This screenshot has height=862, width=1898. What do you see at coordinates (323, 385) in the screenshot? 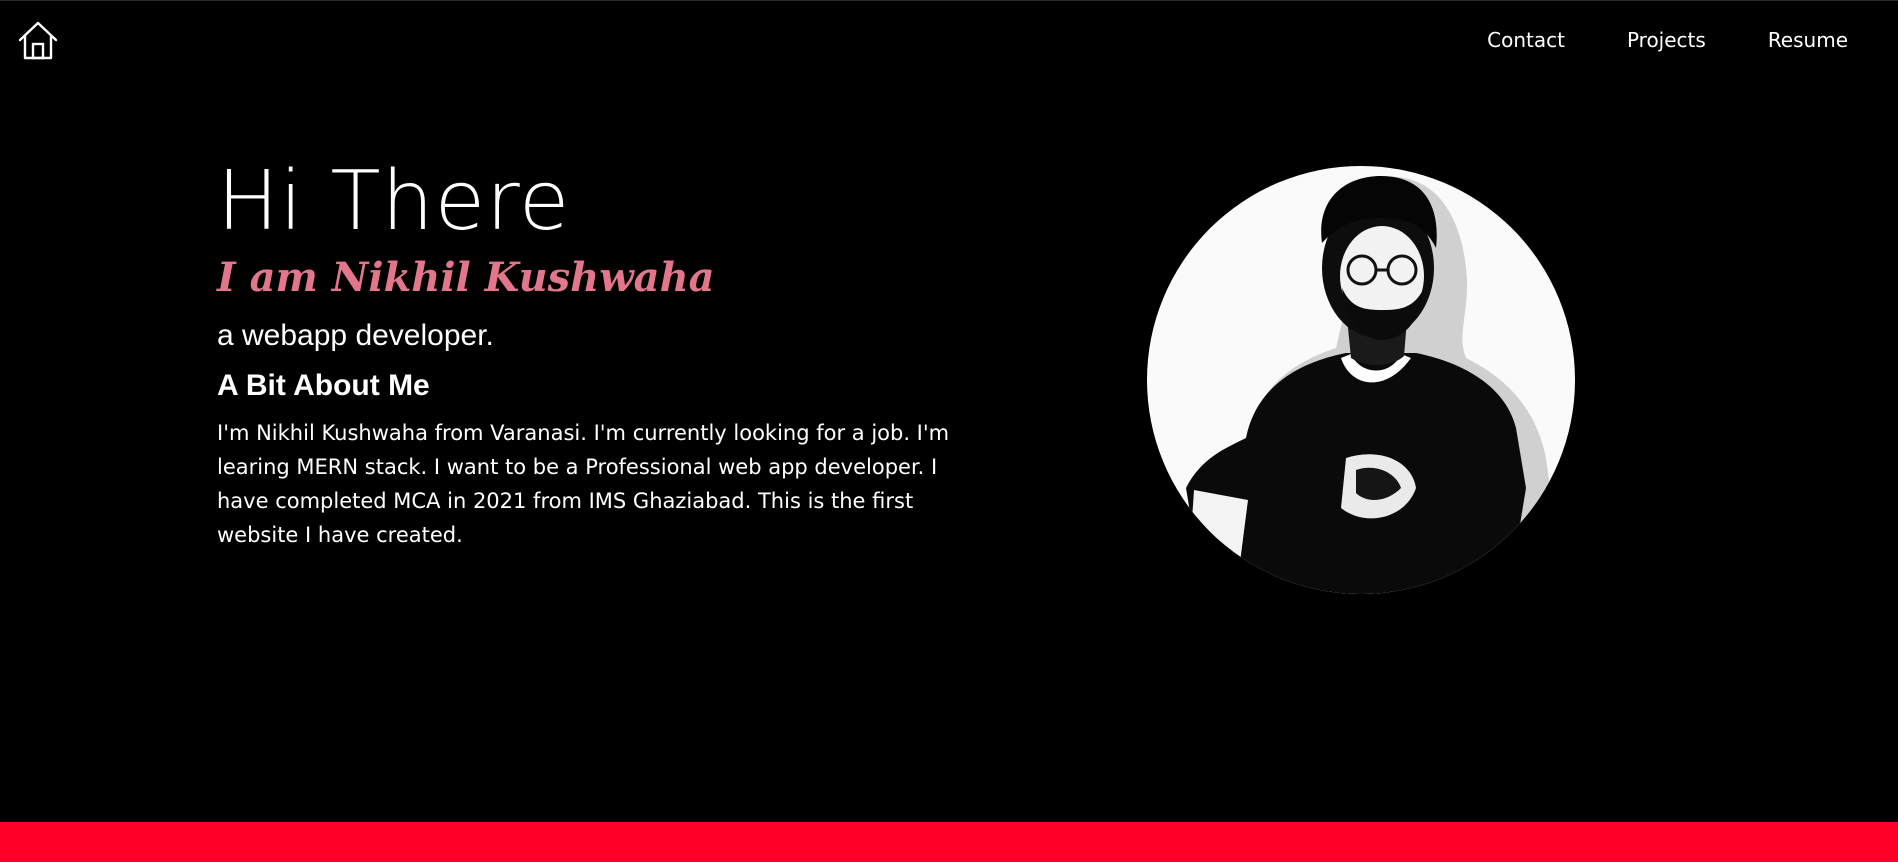
I see `about-title: A Bit About Me` at bounding box center [323, 385].